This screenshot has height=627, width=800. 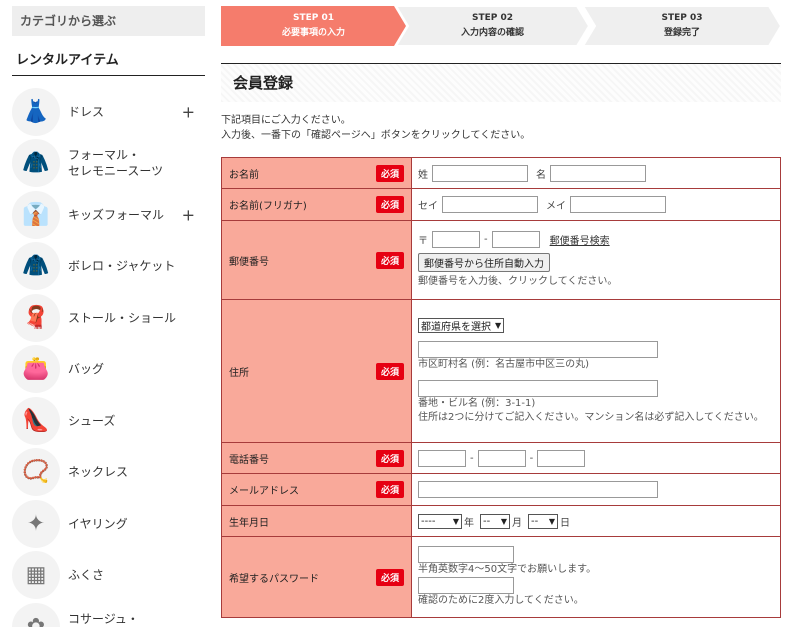 I want to click on step-02: STEP 02 入力内容の確認, so click(x=492, y=26).